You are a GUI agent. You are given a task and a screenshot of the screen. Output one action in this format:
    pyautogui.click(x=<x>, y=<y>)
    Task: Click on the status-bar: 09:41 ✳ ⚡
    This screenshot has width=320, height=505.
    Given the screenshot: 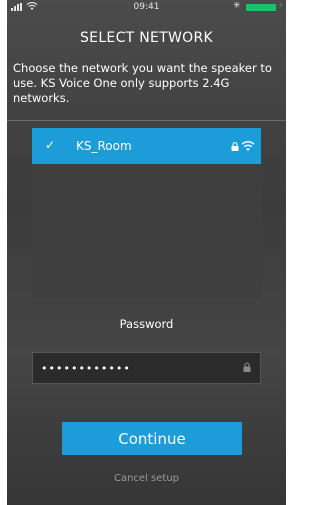 What is the action you would take?
    pyautogui.click(x=146, y=8)
    